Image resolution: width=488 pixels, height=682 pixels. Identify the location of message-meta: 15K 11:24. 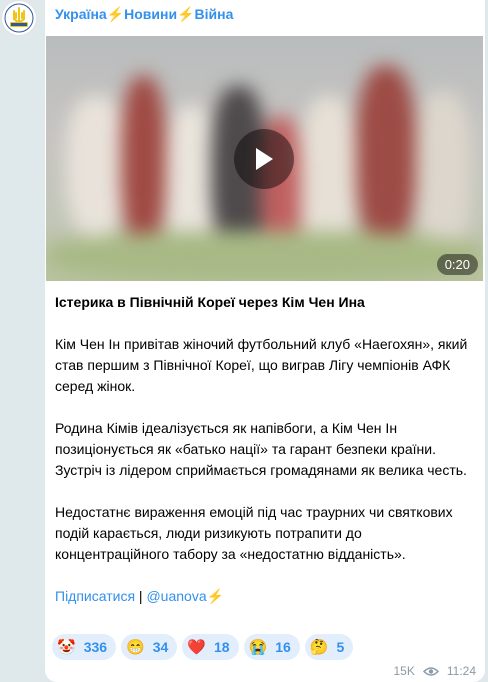
(435, 671).